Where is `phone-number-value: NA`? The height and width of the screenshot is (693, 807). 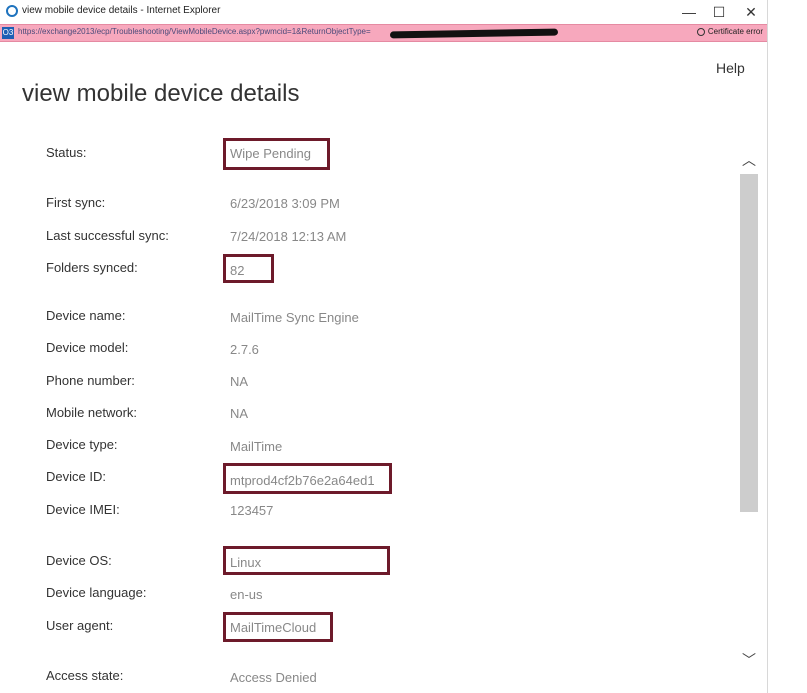
phone-number-value: NA is located at coordinates (239, 381).